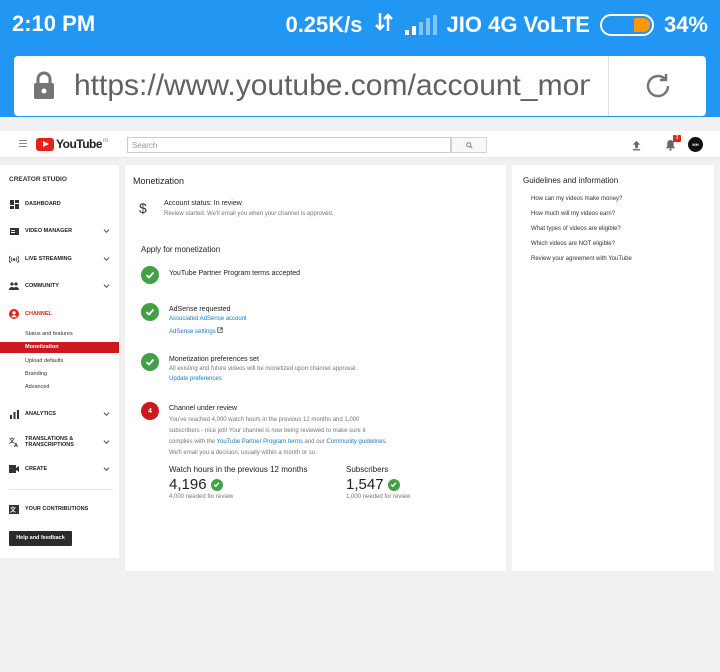 The width and height of the screenshot is (720, 672). Describe the element at coordinates (195, 379) in the screenshot. I see `update-preferences-link: Update preferences` at that location.